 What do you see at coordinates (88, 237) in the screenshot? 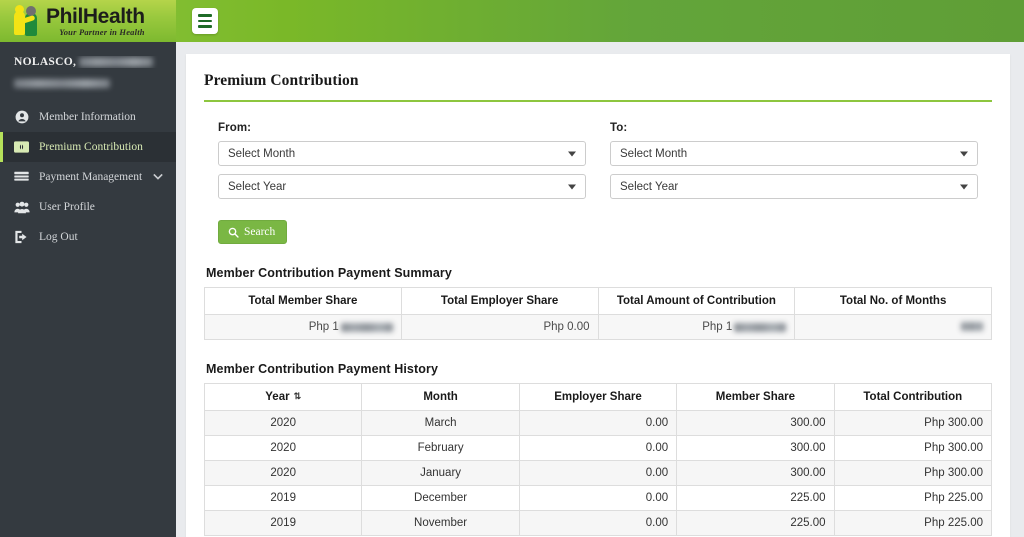
I see `sidebar-item-log-out: Log Out` at bounding box center [88, 237].